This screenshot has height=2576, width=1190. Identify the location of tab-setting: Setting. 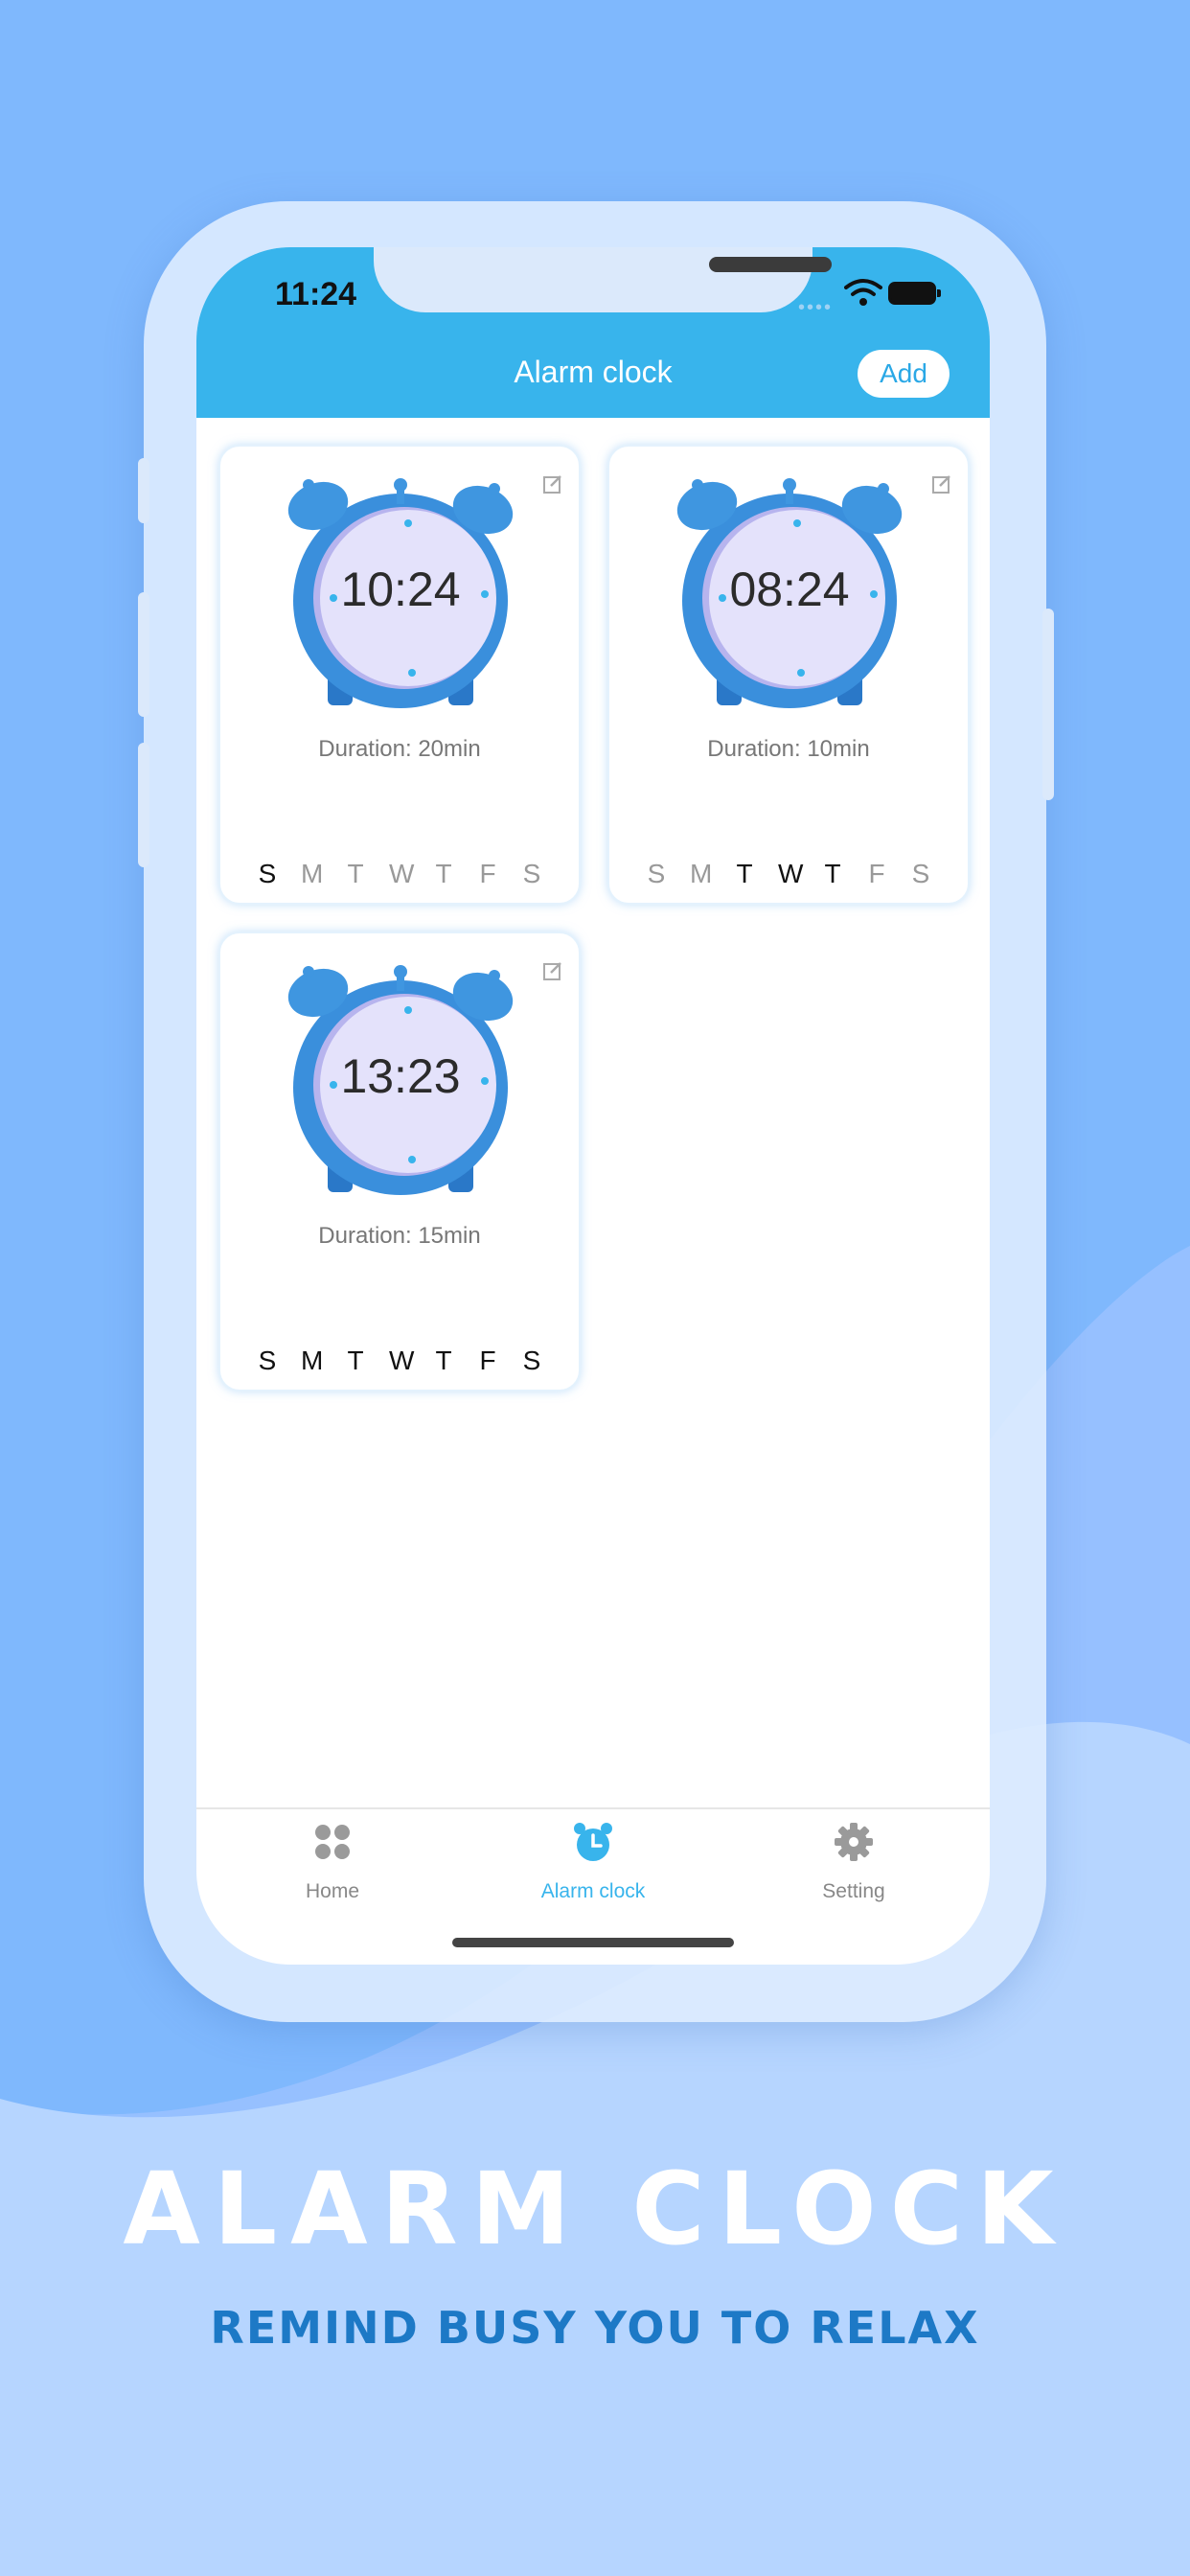
(854, 1866).